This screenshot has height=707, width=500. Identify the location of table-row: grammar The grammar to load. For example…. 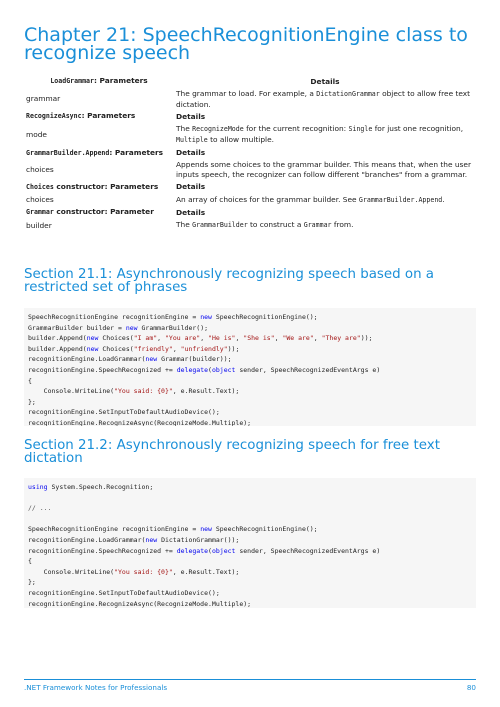
(250, 100).